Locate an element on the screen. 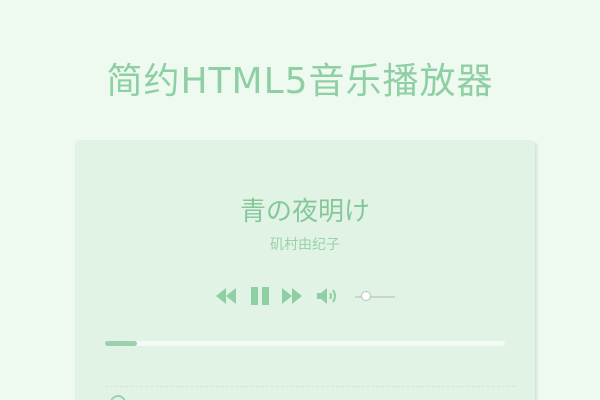 The width and height of the screenshot is (600, 400). volume-icon is located at coordinates (328, 296).